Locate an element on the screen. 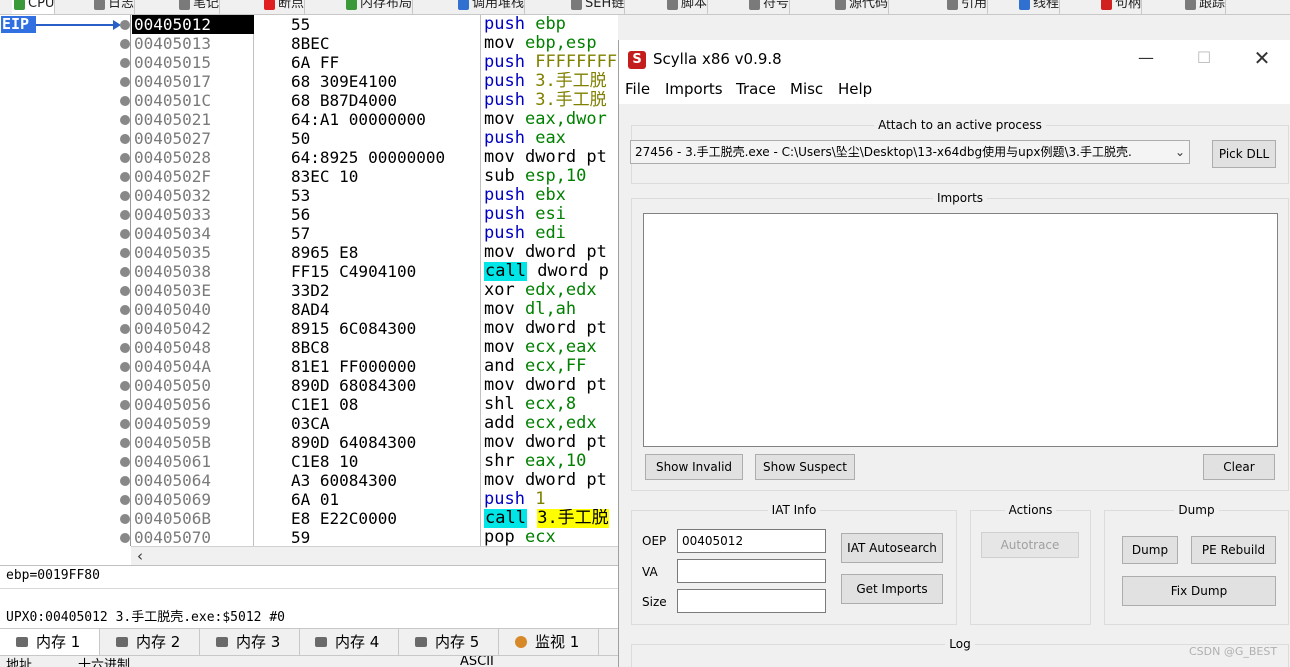  disassembly-row: 0040501C 68 B87D4000 push 3.手工脱 is located at coordinates (375, 100).